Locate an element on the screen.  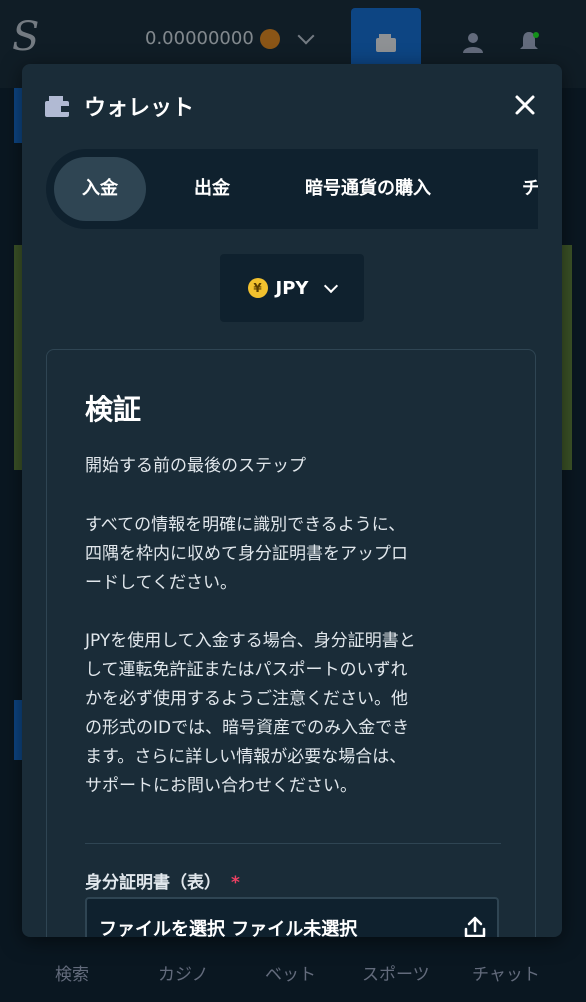
divider is located at coordinates (293, 843).